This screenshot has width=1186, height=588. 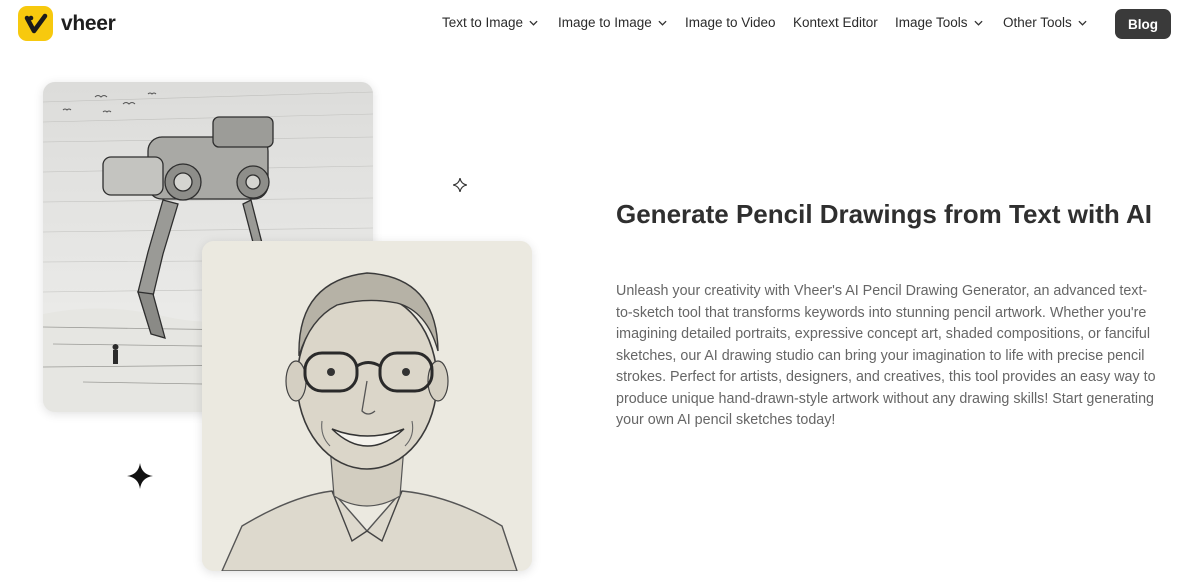 I want to click on nav-kontext-editor: Kontext Editor, so click(x=835, y=22).